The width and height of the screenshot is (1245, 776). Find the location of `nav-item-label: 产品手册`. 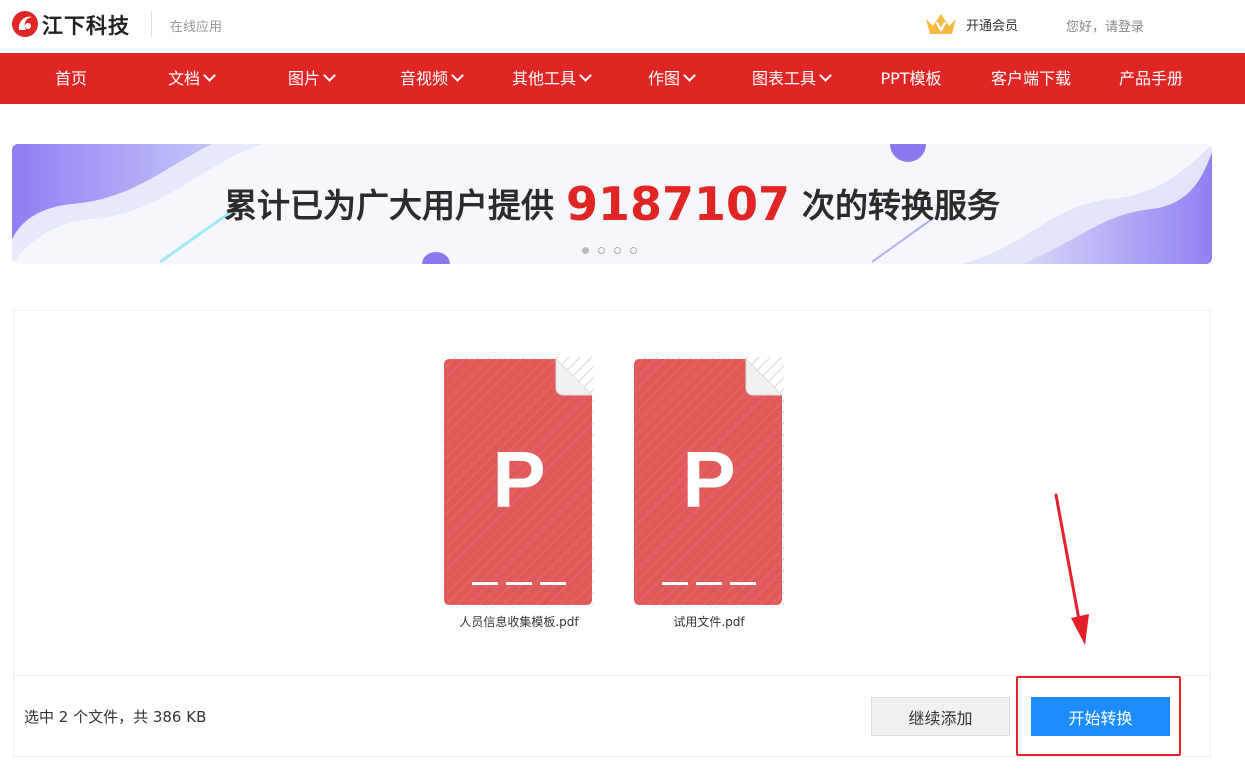

nav-item-label: 产品手册 is located at coordinates (1151, 78).